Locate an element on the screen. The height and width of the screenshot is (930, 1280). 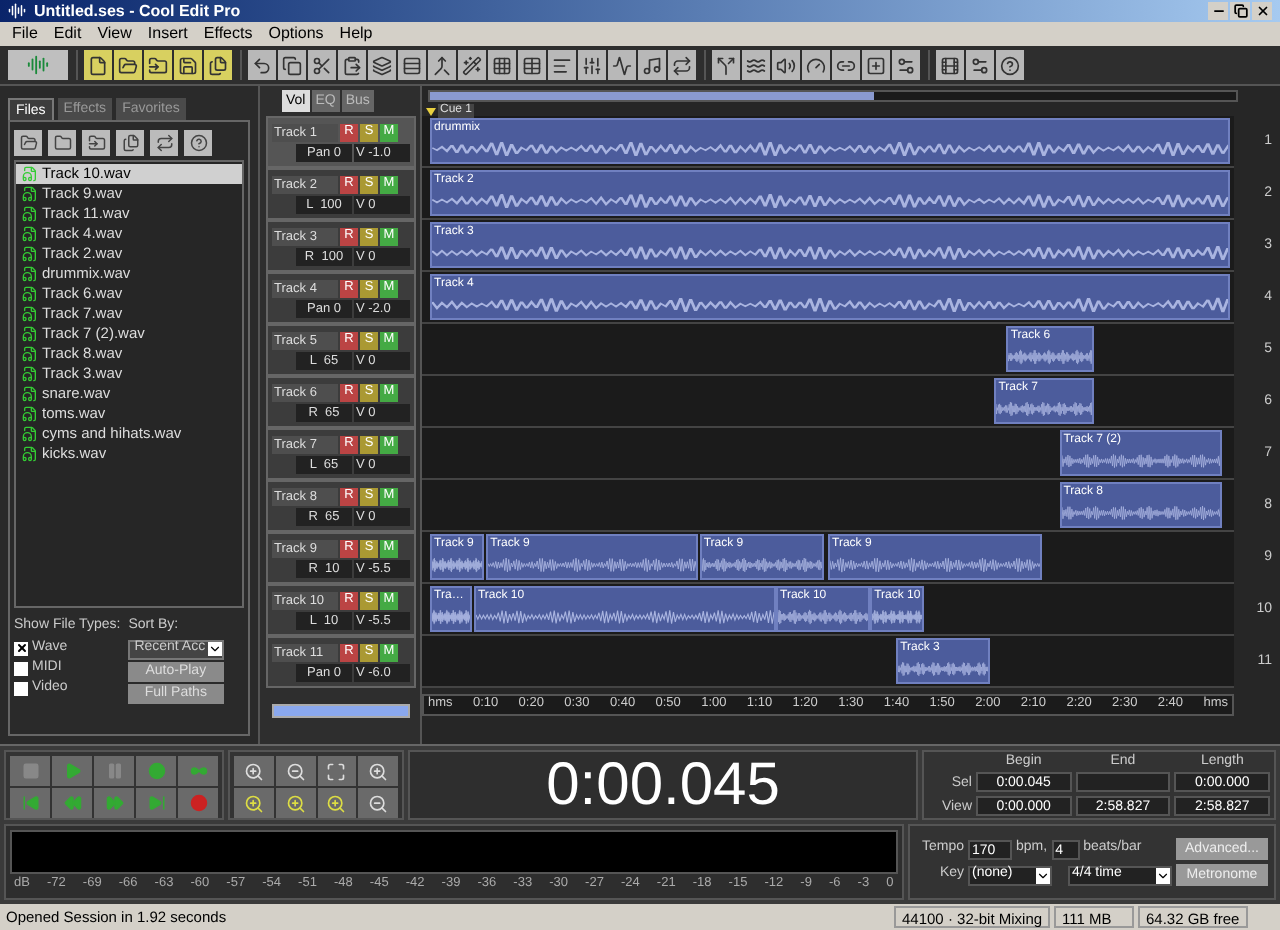
merge-button is located at coordinates (442, 65).